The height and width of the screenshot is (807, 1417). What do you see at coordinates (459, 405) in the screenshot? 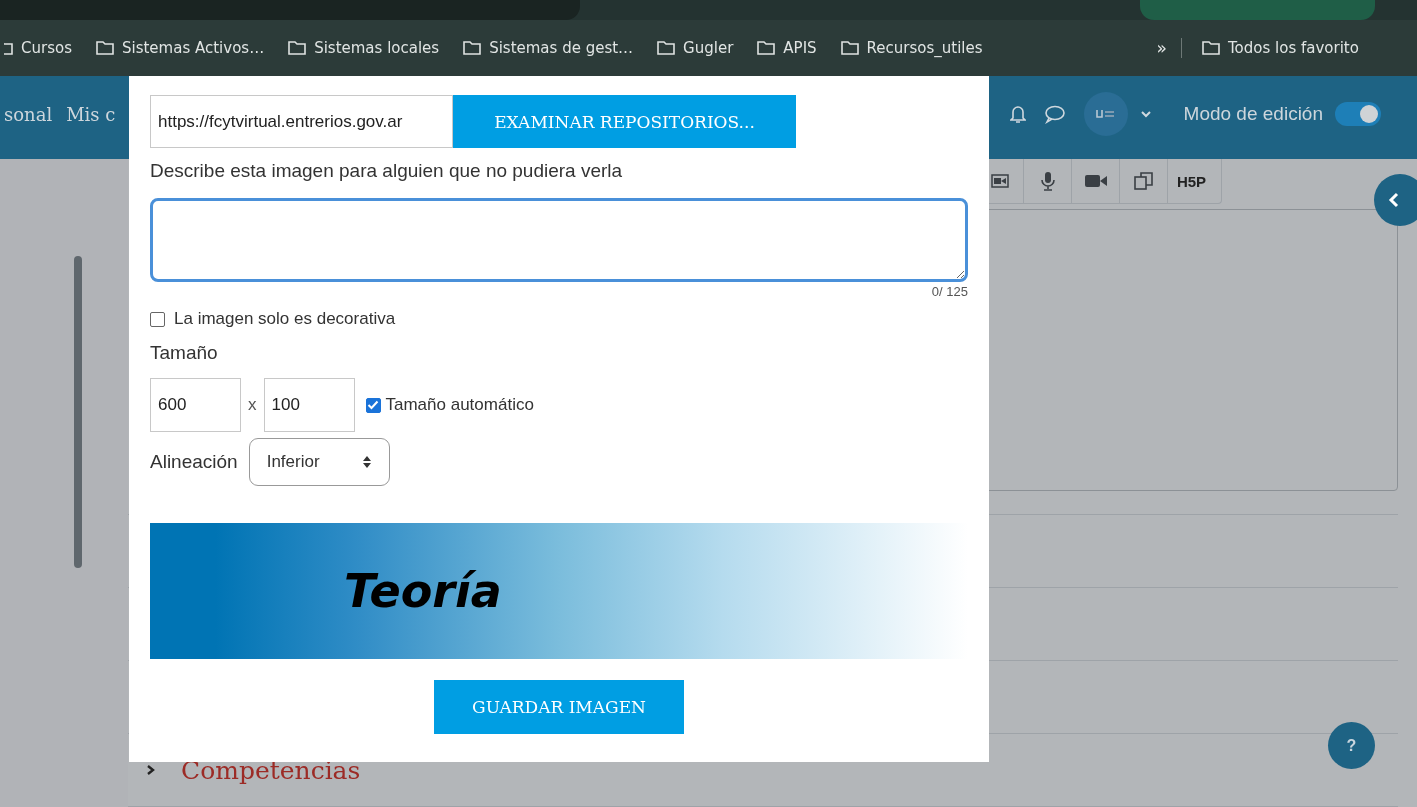
I see `checkbox-label: Tamaño automático` at bounding box center [459, 405].